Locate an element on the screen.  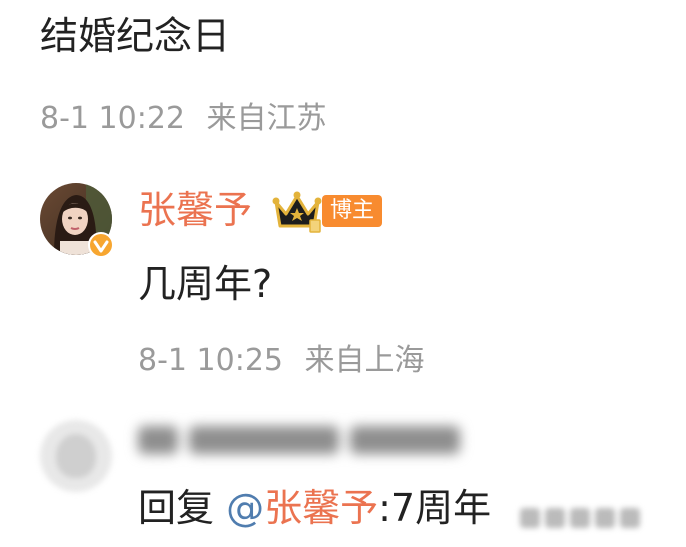
verified-badge-icon is located at coordinates (101, 245).